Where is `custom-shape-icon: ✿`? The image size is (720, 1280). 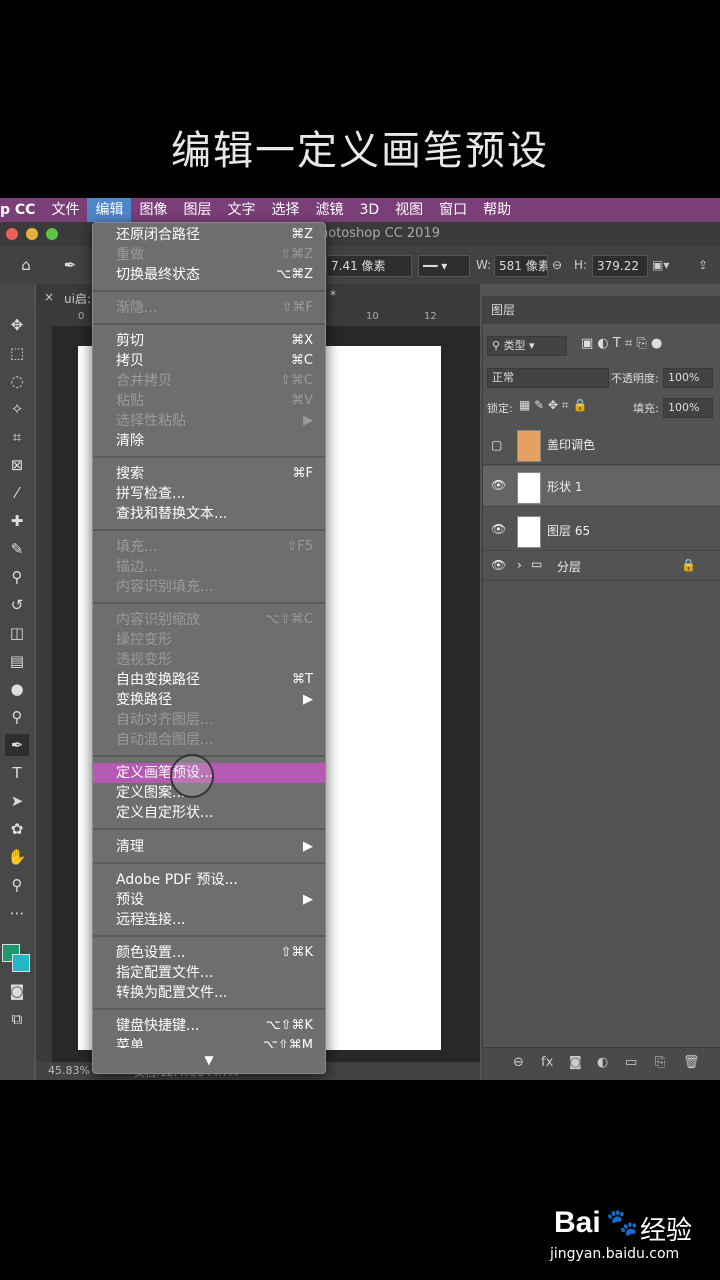 custom-shape-icon: ✿ is located at coordinates (17, 829).